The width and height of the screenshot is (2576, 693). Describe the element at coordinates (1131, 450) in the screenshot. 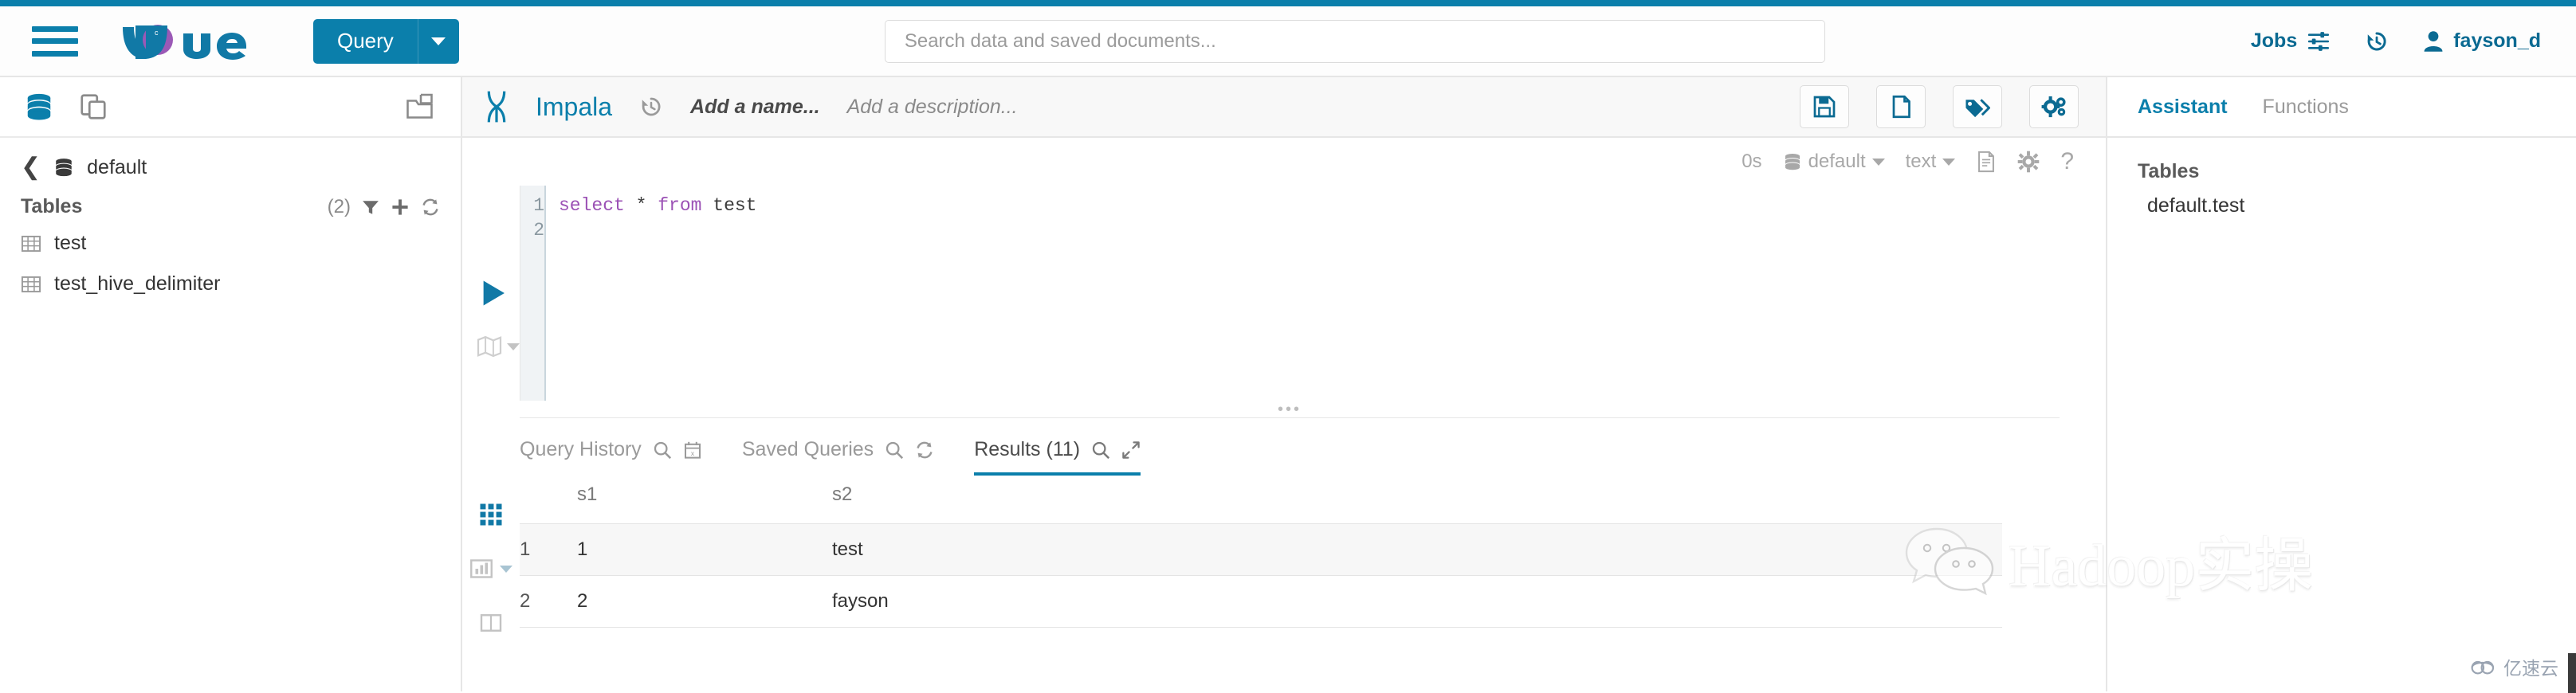

I see `expand-icon` at that location.